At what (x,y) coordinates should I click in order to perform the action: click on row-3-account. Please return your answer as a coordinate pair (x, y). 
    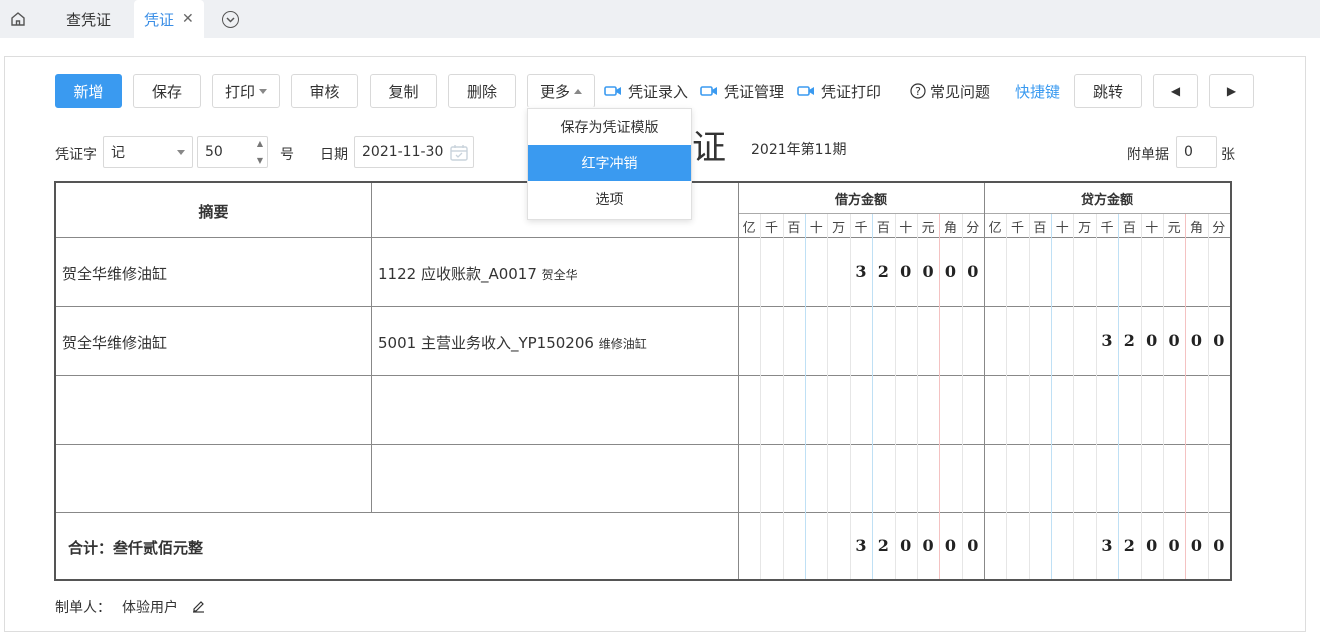
    Looking at the image, I should click on (553, 411).